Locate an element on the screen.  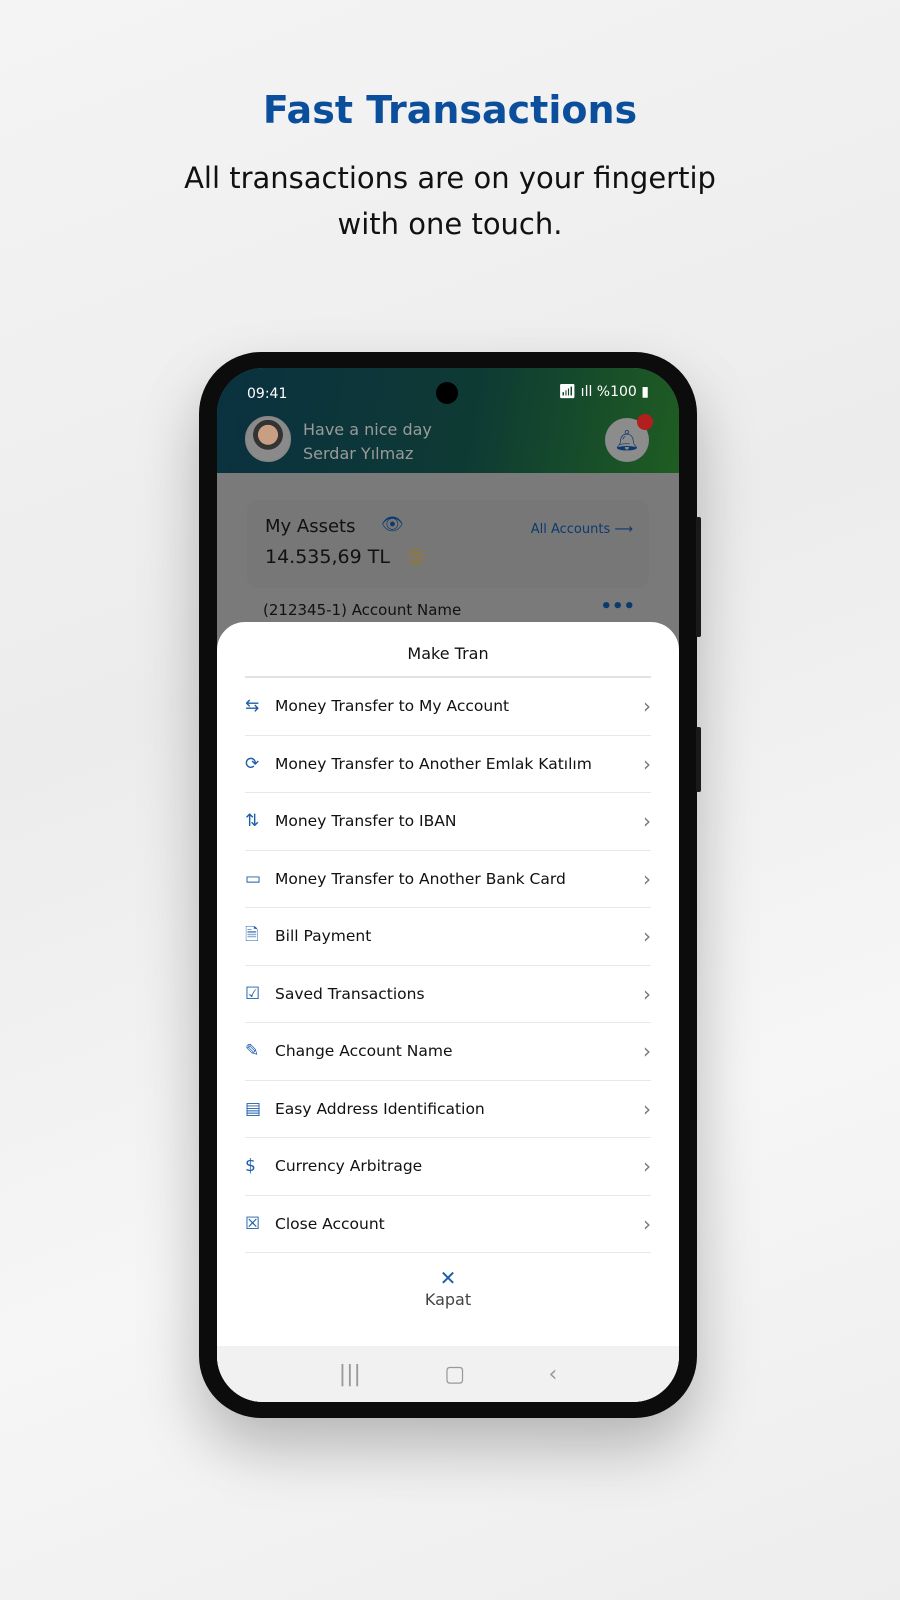
all-accounts-link: All Accounts ⟶ is located at coordinates (582, 529).